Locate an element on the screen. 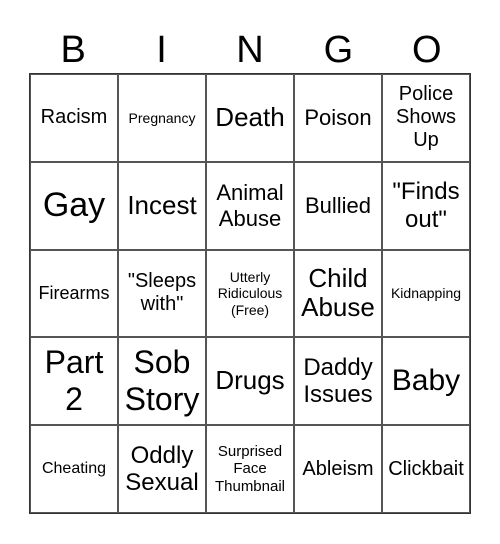 The height and width of the screenshot is (544, 500). bingo-cell: Sob Story is located at coordinates (162, 381).